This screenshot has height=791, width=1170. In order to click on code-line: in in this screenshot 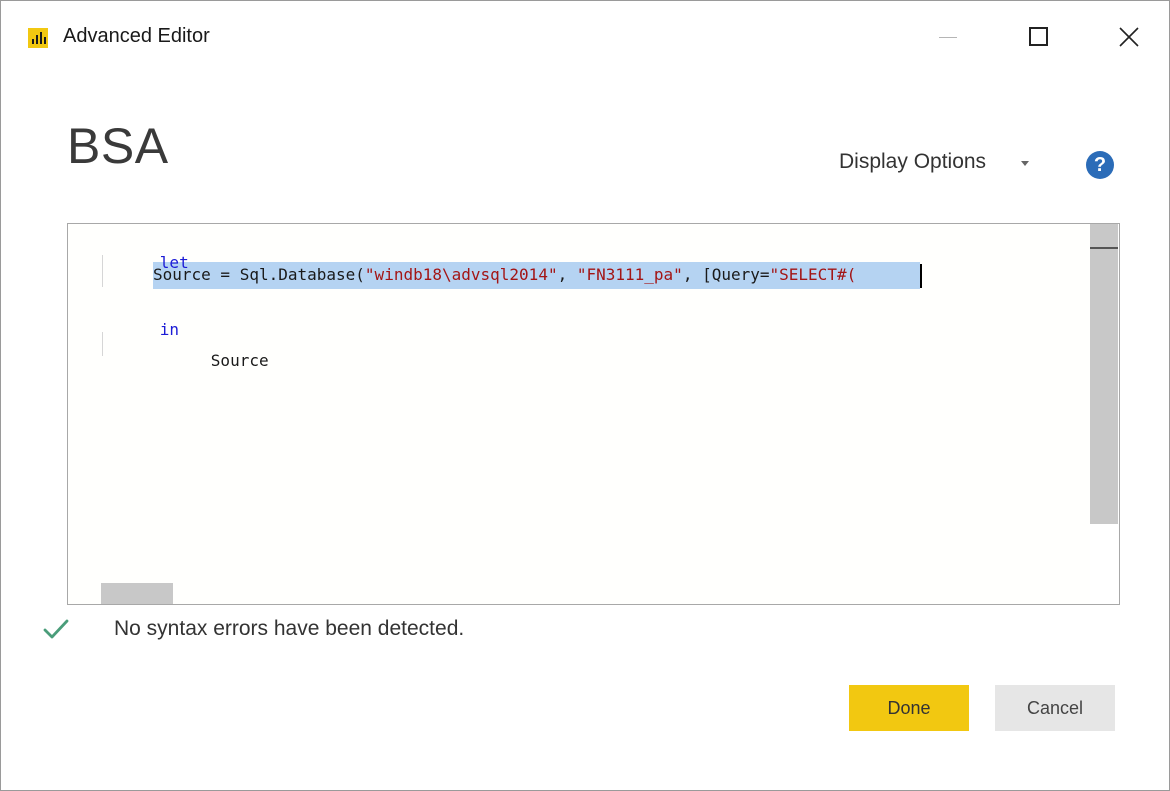, I will do `click(140, 318)`.